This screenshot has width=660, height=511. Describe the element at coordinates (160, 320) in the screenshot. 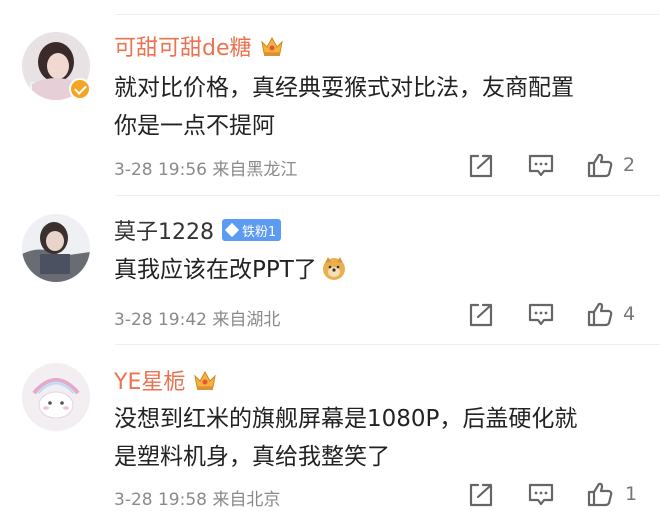

I see `timestamp: 3-28 19:42` at that location.